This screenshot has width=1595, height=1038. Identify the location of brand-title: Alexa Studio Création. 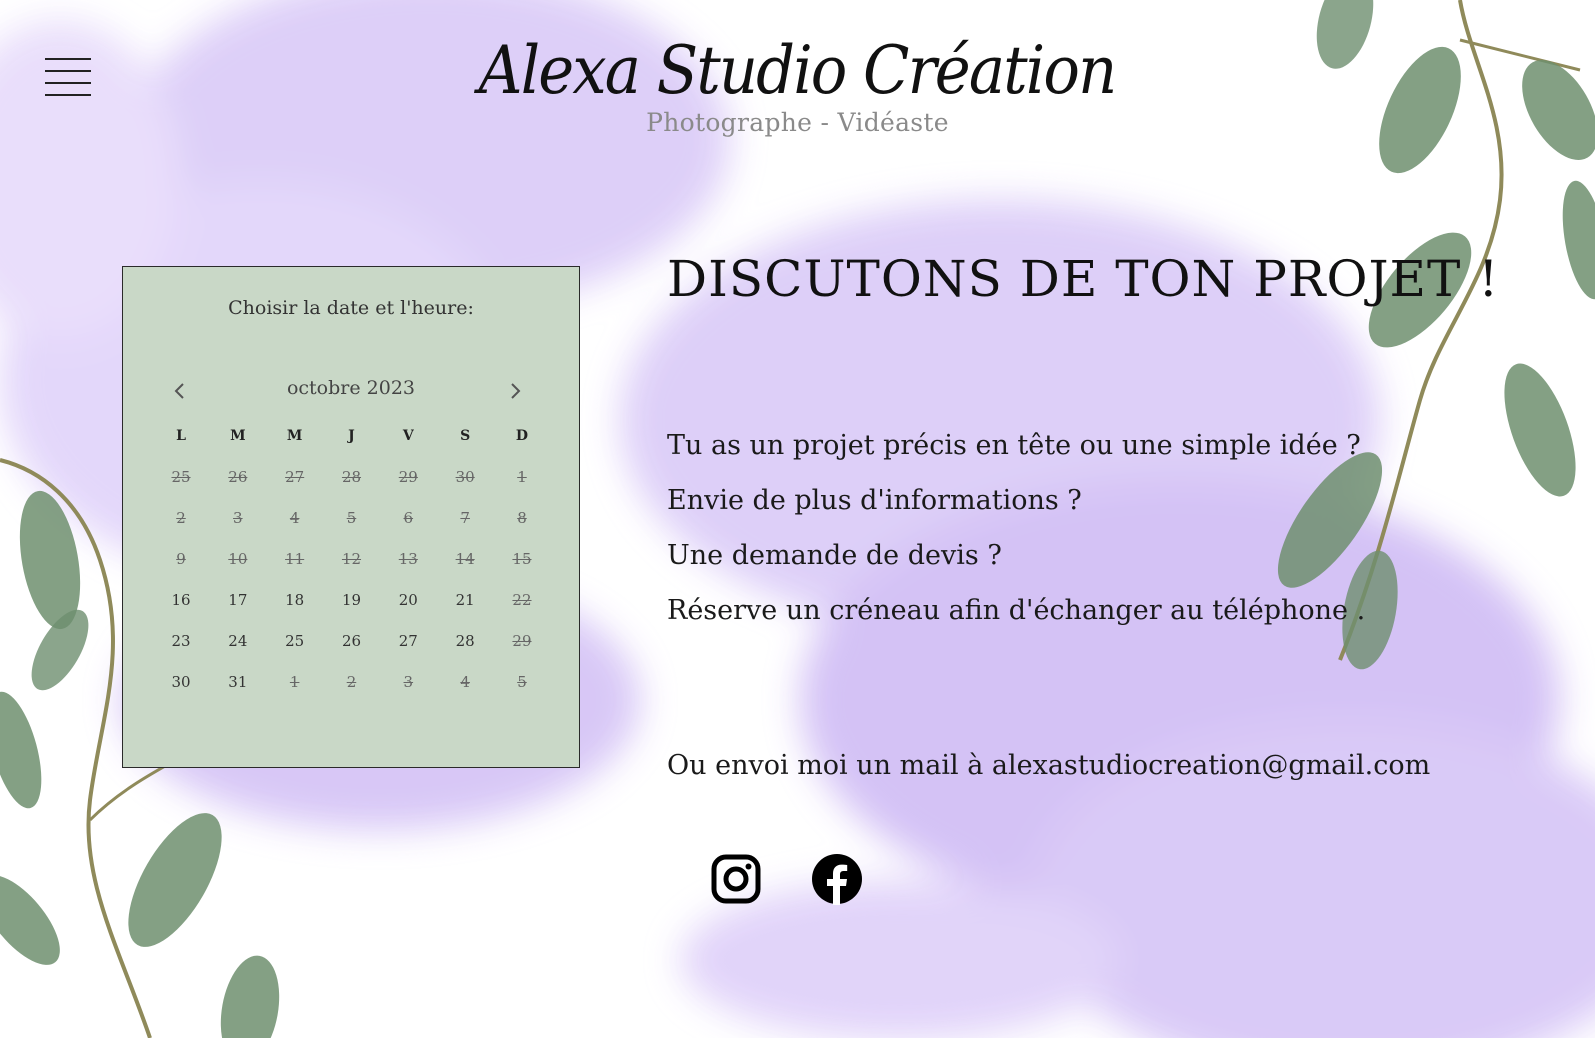
(798, 71).